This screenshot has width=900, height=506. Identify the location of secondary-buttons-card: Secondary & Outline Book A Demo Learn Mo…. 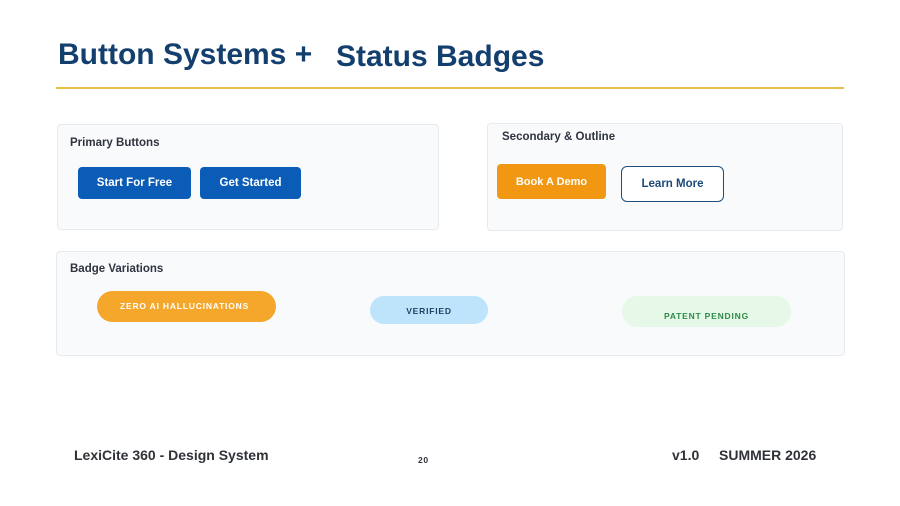
(665, 177).